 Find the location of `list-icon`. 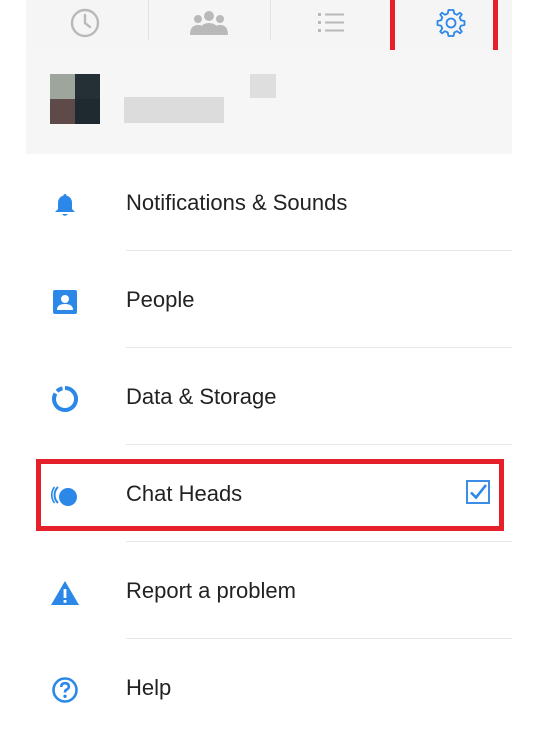

list-icon is located at coordinates (331, 22).